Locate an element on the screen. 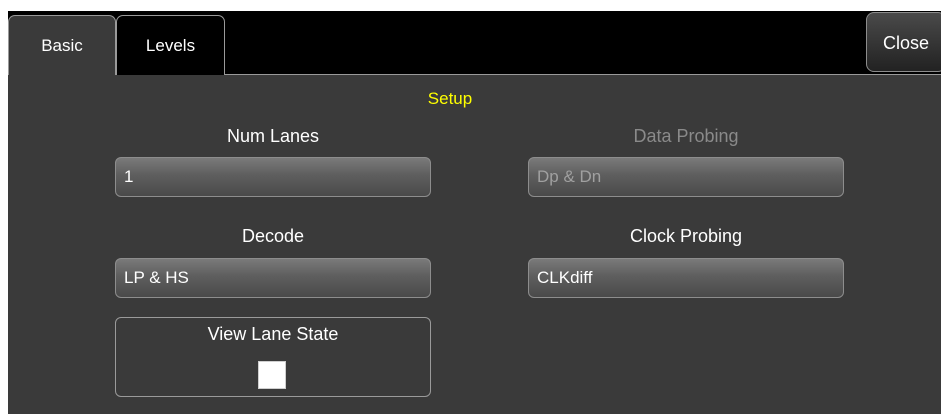  data-probing-field: Dp & Dn is located at coordinates (686, 177).